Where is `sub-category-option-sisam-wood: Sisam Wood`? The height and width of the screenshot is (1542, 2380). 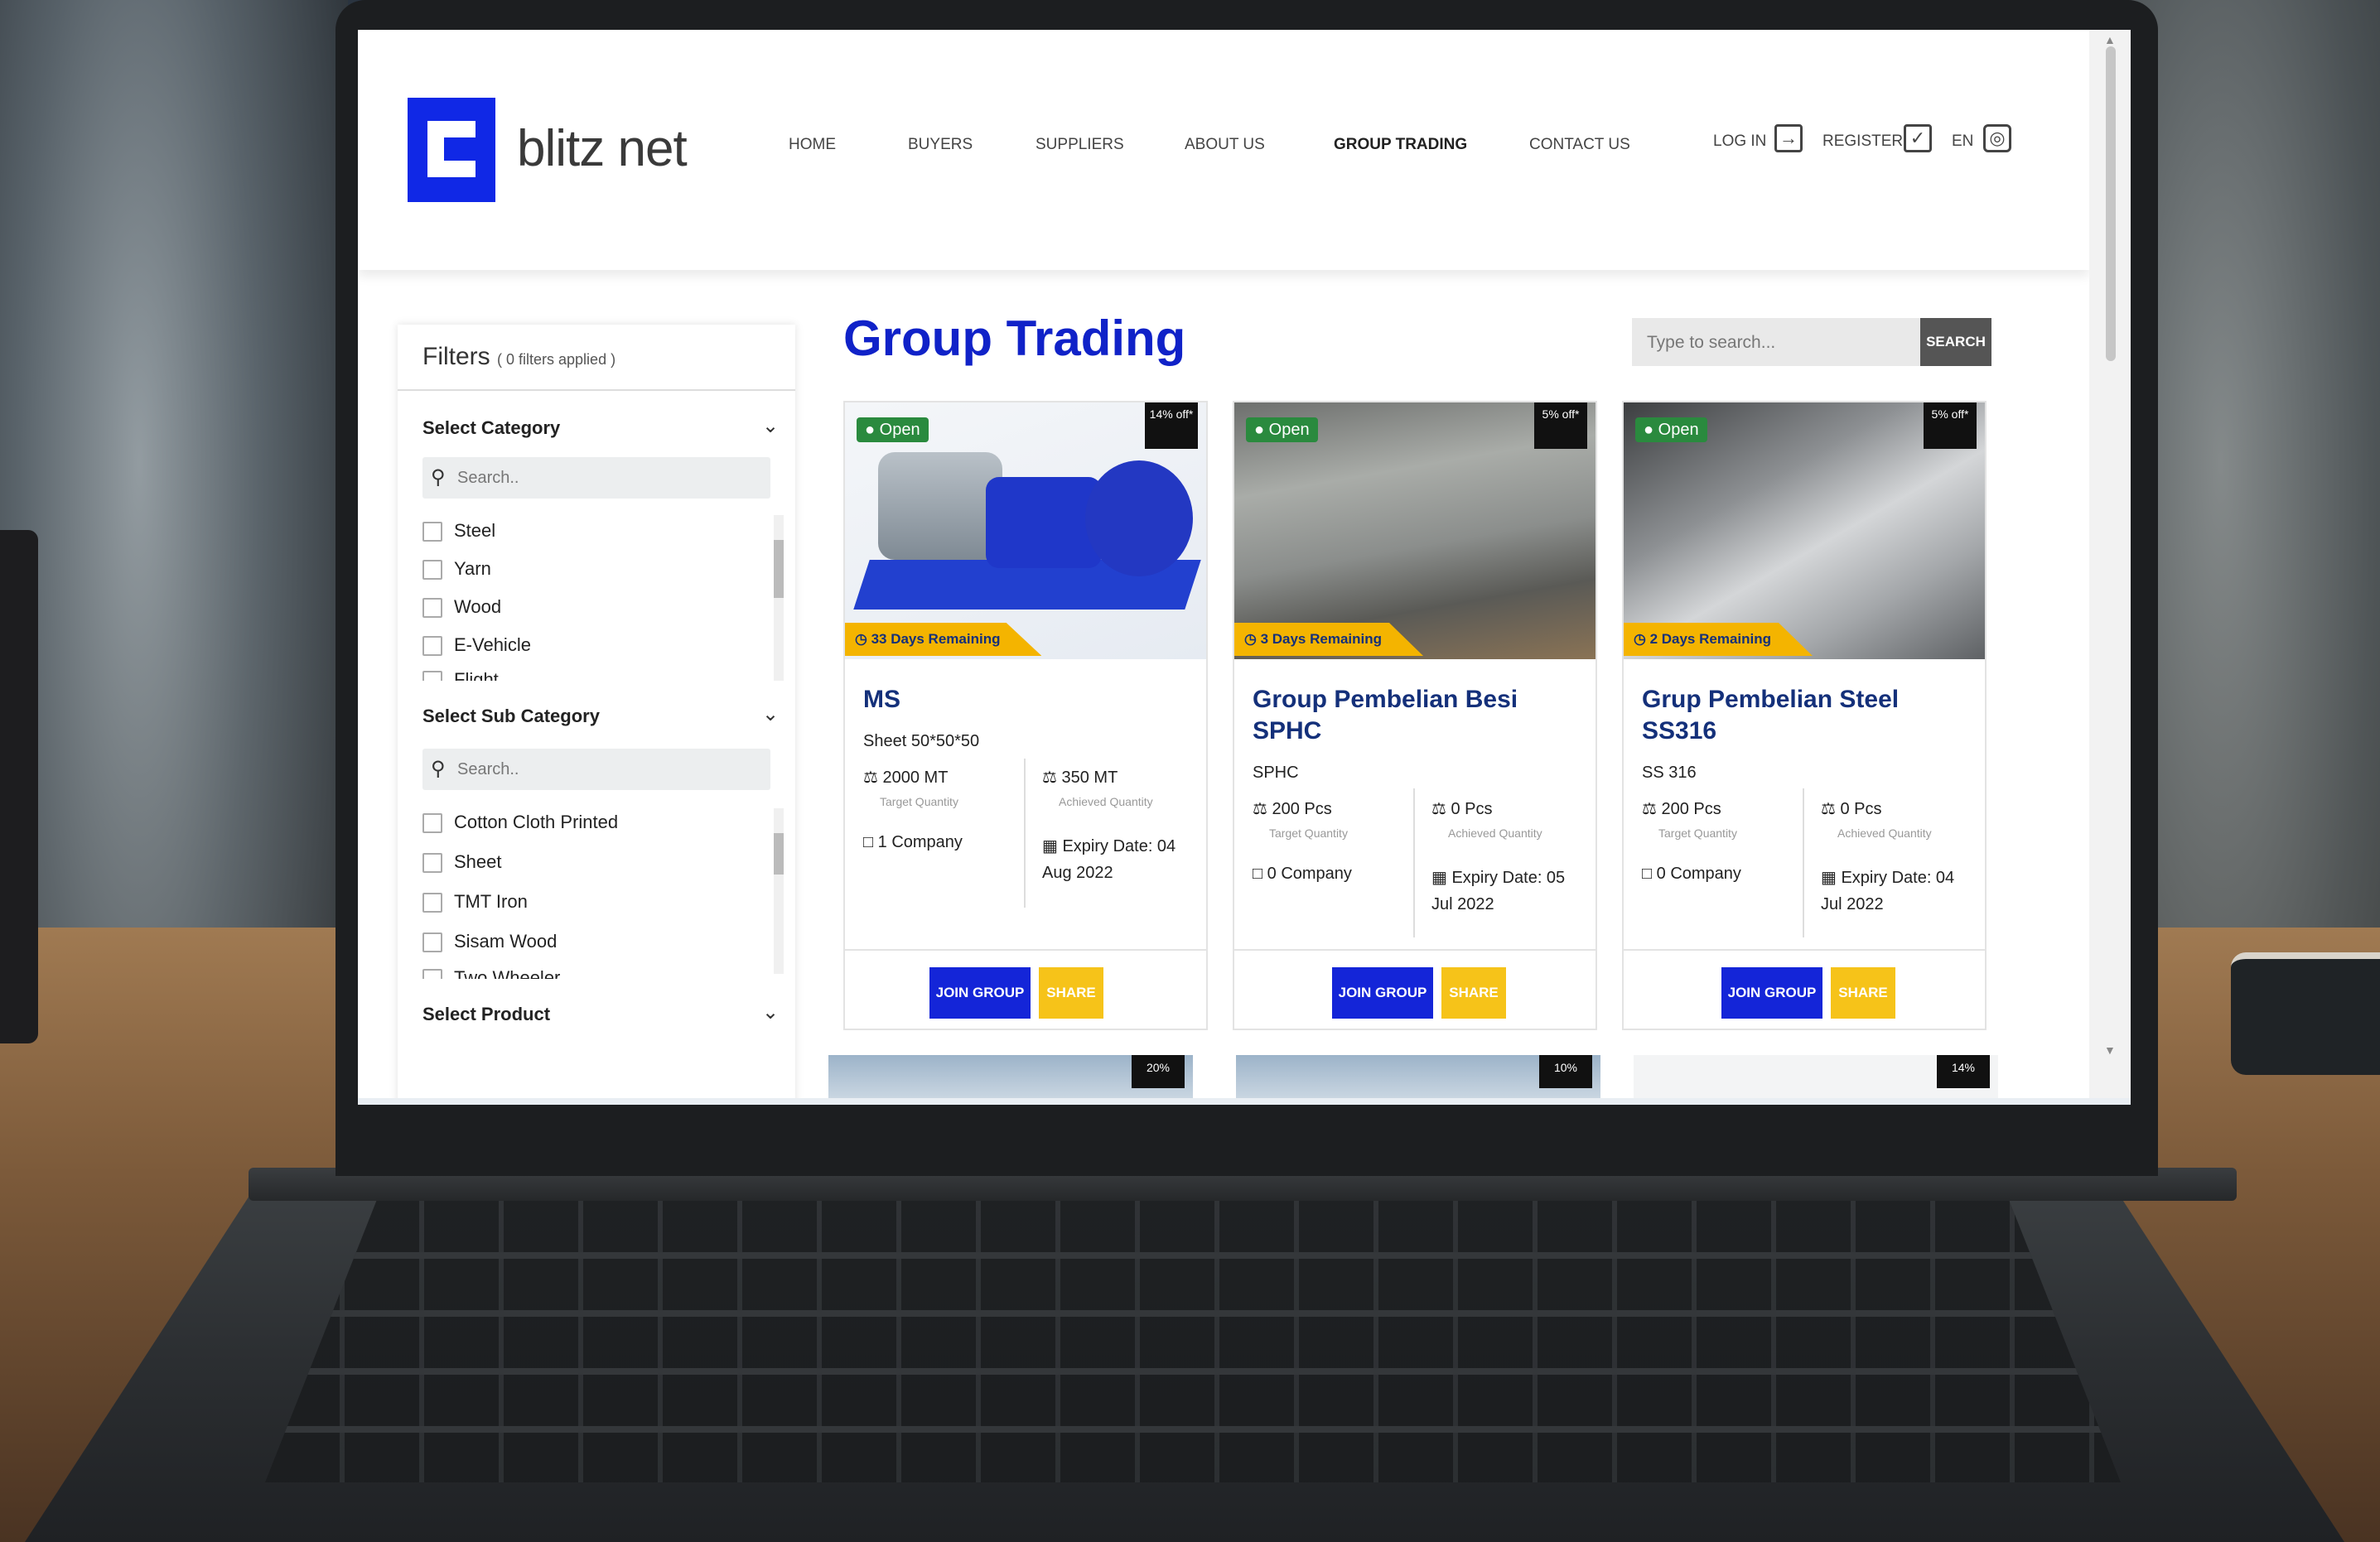 sub-category-option-sisam-wood: Sisam Wood is located at coordinates (490, 942).